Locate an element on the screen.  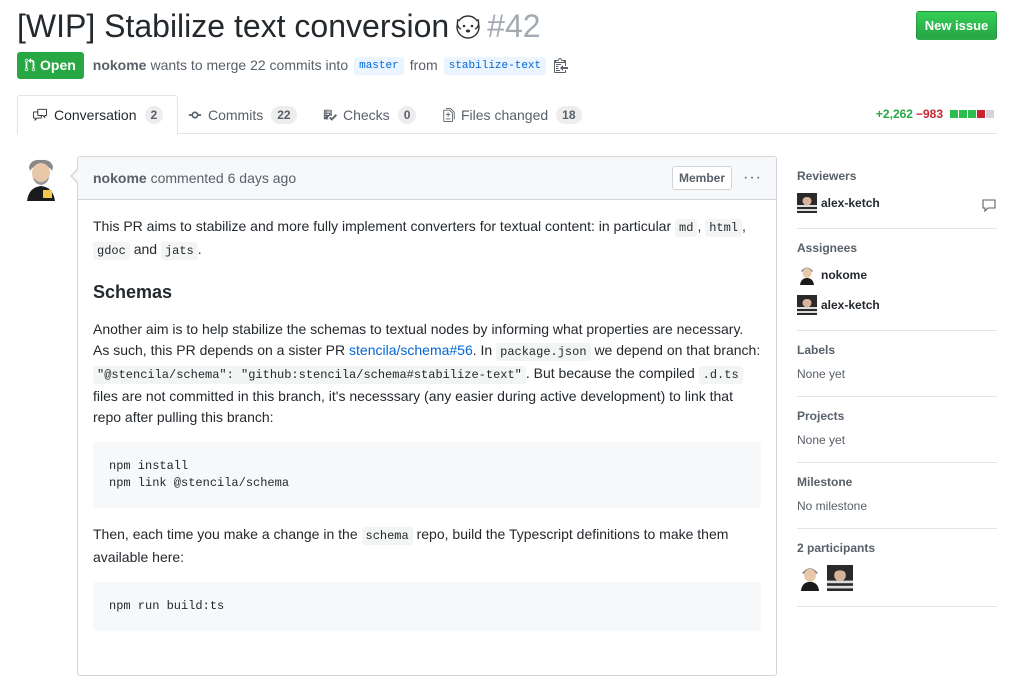
state-label: Open is located at coordinates (58, 65).